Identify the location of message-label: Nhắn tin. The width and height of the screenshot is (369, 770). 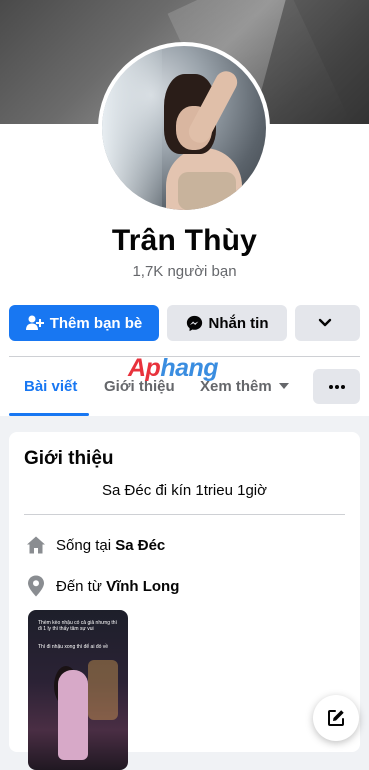
(238, 323).